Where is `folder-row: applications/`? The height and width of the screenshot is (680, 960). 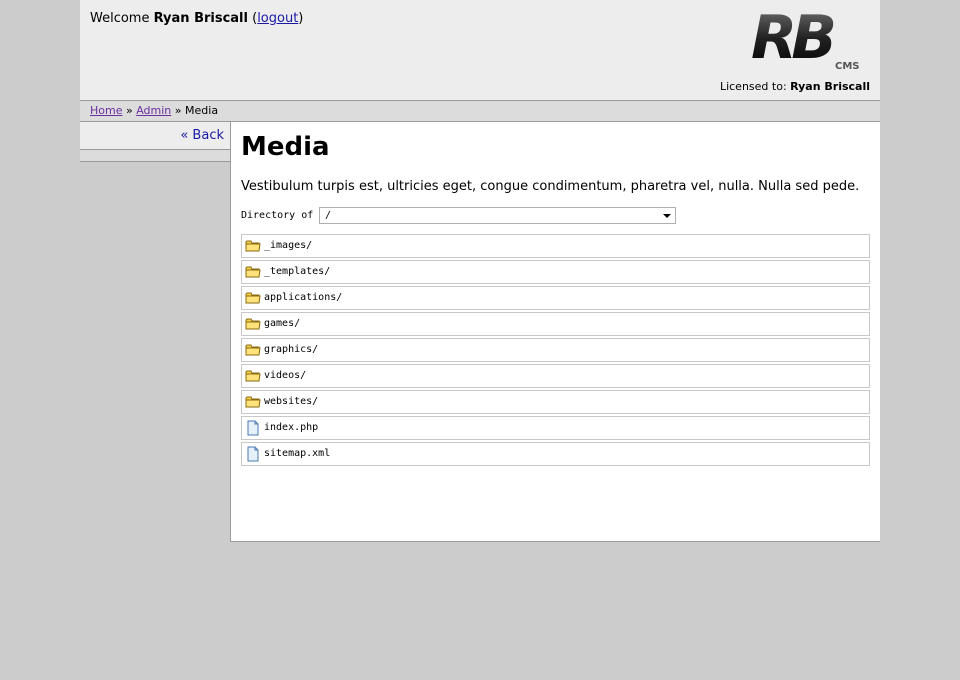
folder-row: applications/ is located at coordinates (555, 298).